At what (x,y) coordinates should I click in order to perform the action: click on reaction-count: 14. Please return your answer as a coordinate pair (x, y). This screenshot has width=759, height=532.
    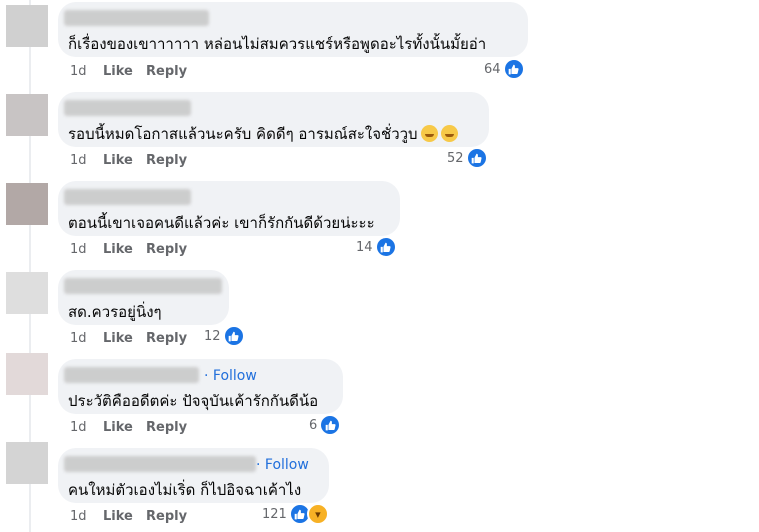
    Looking at the image, I should click on (364, 247).